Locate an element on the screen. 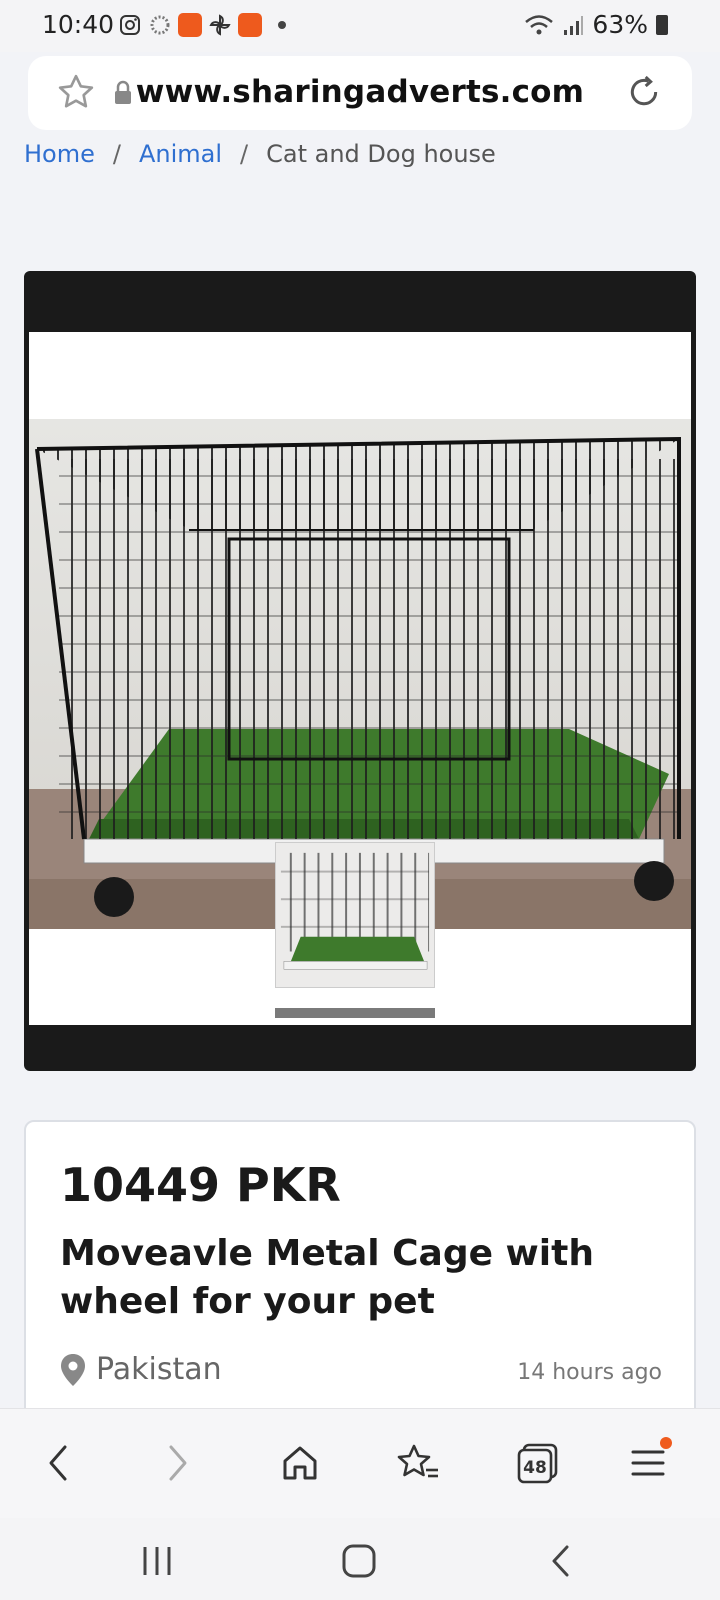 The height and width of the screenshot is (1600, 720). breadcrumb-current: Cat and Dog house is located at coordinates (381, 154).